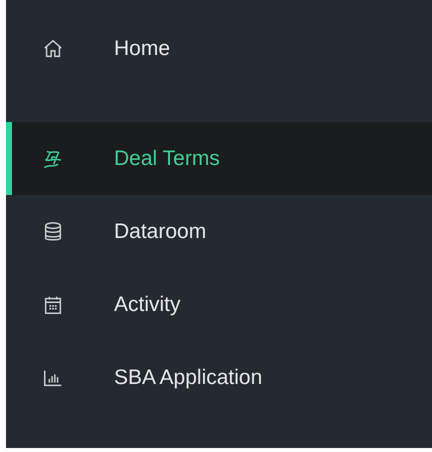  Describe the element at coordinates (53, 231) in the screenshot. I see `database-icon` at that location.